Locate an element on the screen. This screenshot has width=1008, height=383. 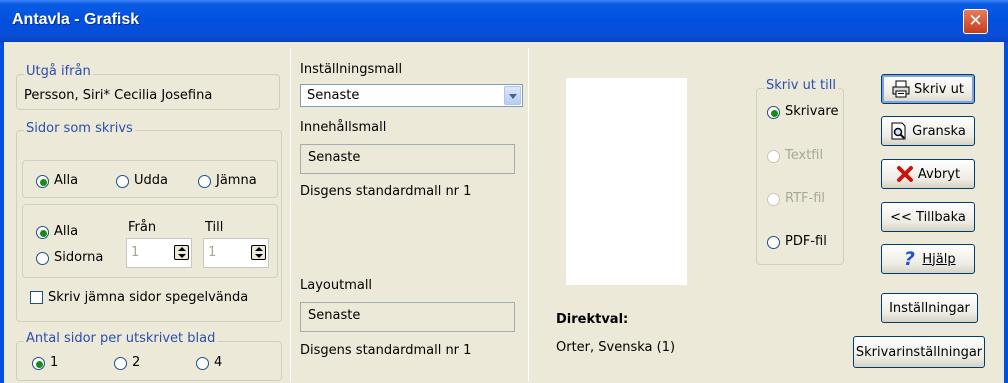
range-to-spinner: 1 is located at coordinates (236, 253).